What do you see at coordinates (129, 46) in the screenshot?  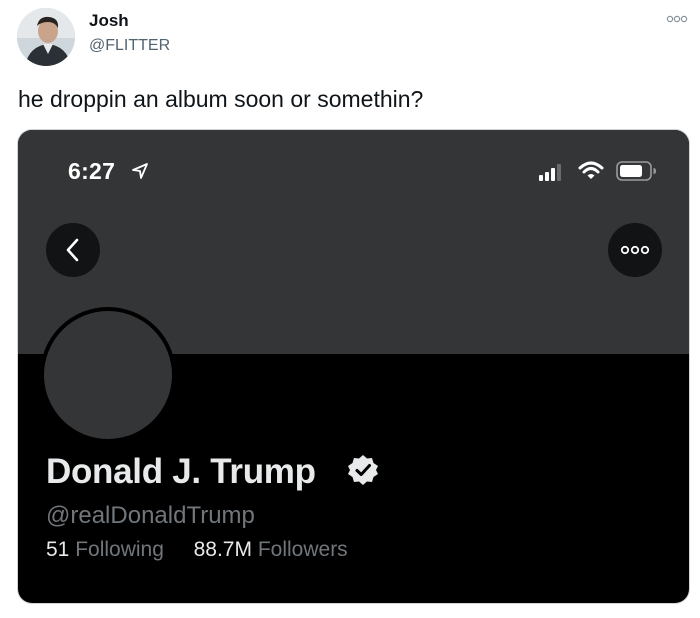 I see `author-handle: @FLITTER` at bounding box center [129, 46].